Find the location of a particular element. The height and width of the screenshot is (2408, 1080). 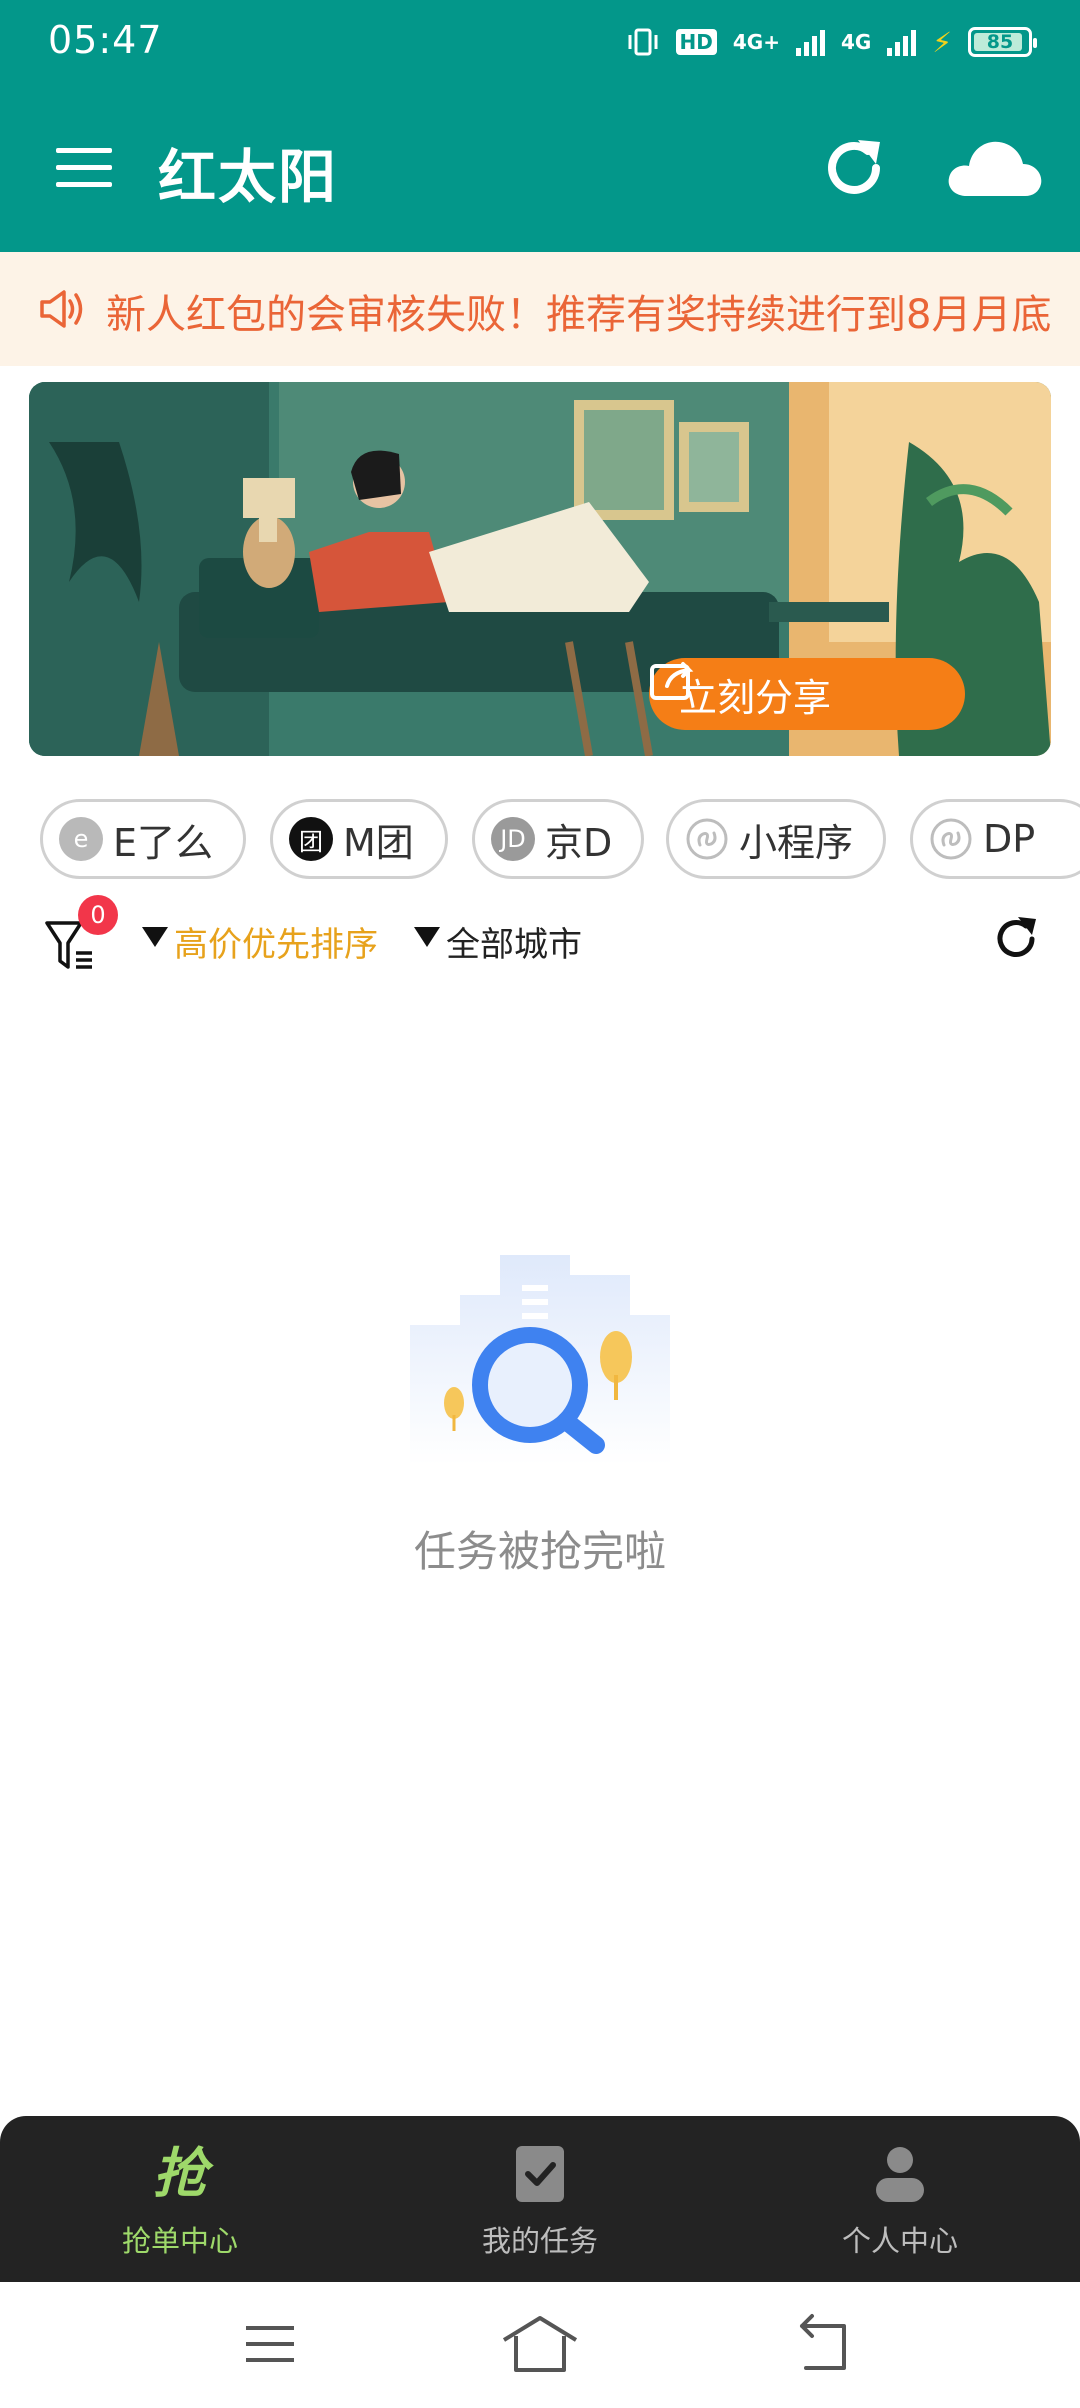

hd-indicator: HD is located at coordinates (696, 42).